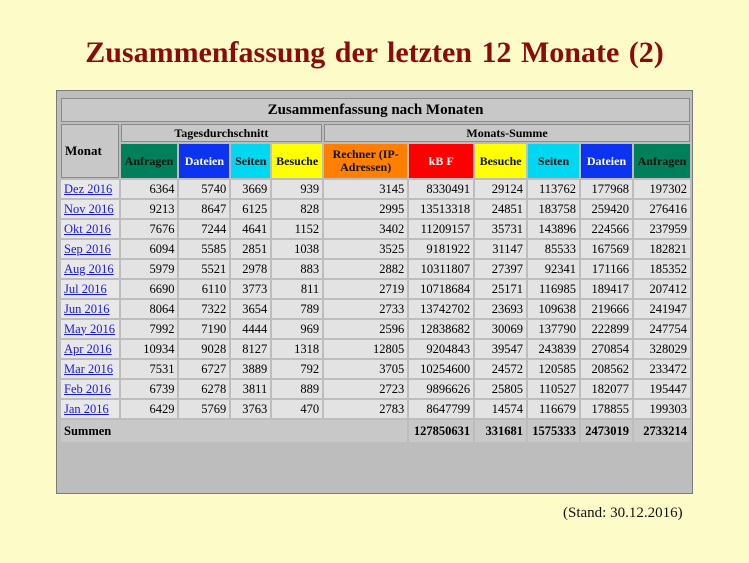 This screenshot has width=749, height=563. I want to click on cell-dateien-daily: 5740, so click(204, 189).